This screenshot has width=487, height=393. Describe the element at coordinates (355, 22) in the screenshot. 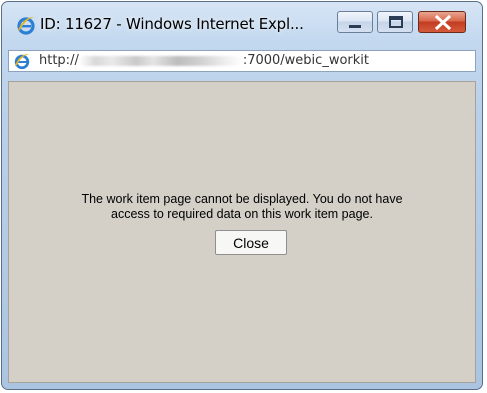

I see `minimize-button` at that location.